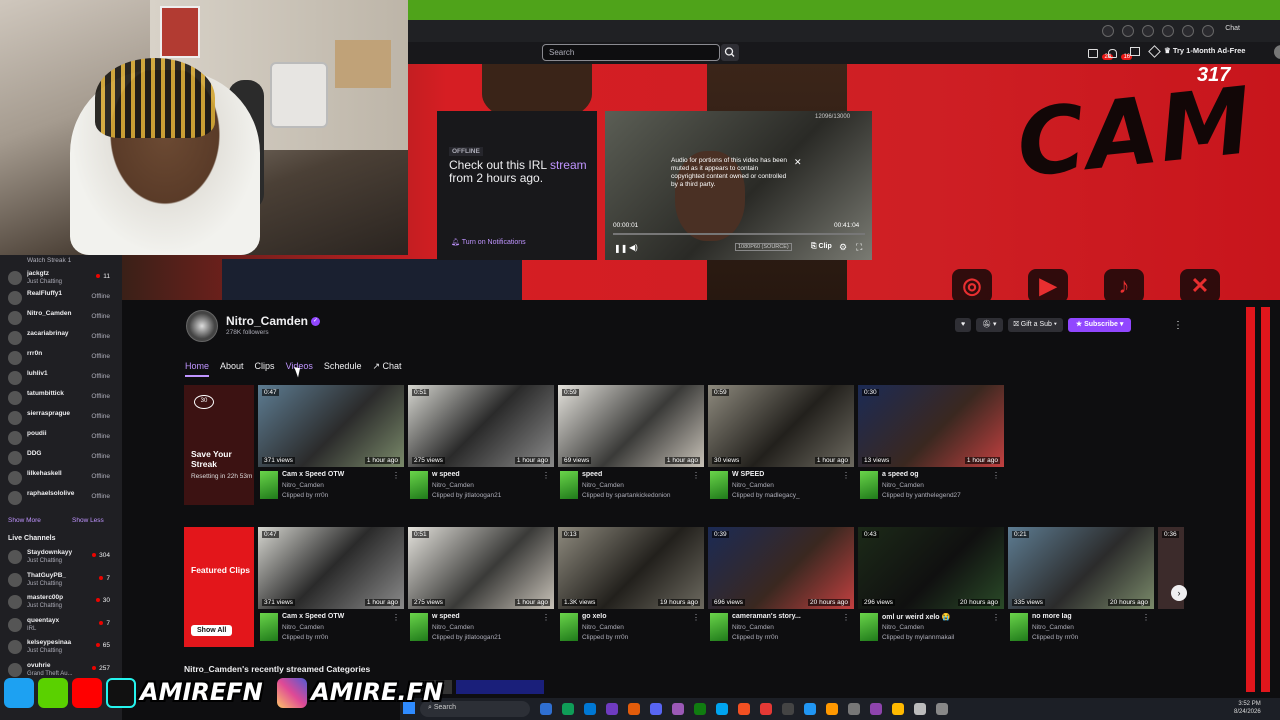 Image resolution: width=1280 pixels, height=720 pixels. I want to click on sidebar-channel: zacariabrinay Offline, so click(59, 339).